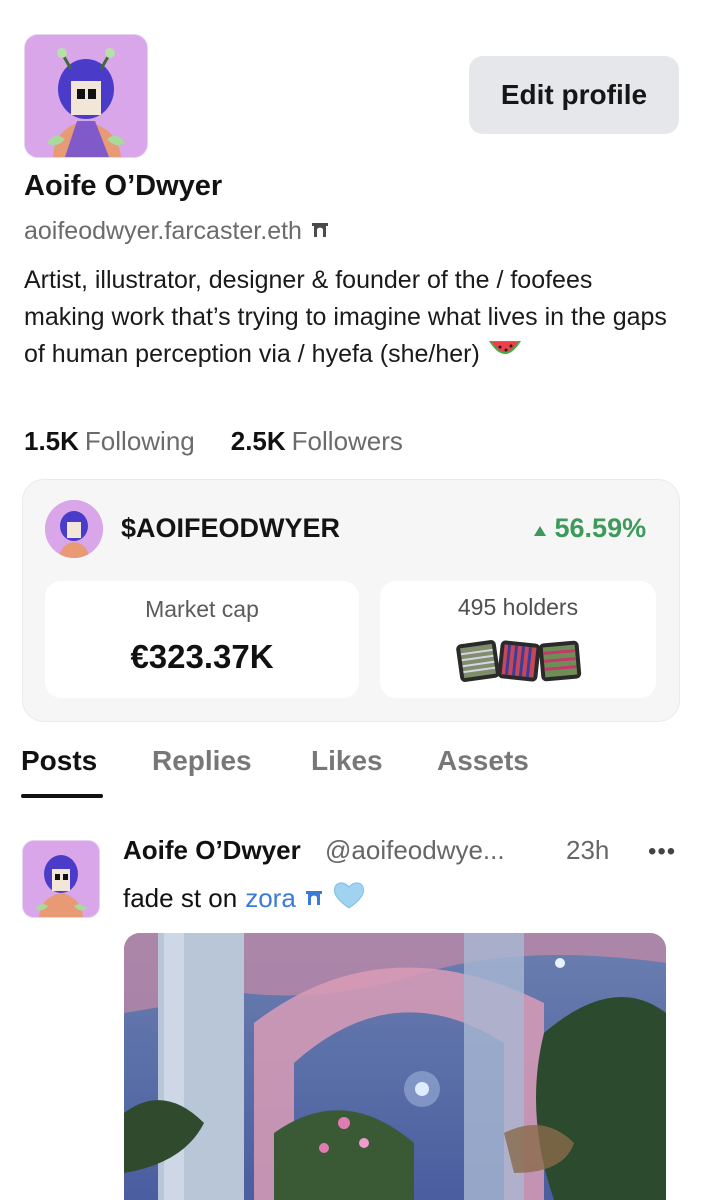 This screenshot has height=1200, width=701. What do you see at coordinates (483, 761) in the screenshot?
I see `tab-assets: Assets` at bounding box center [483, 761].